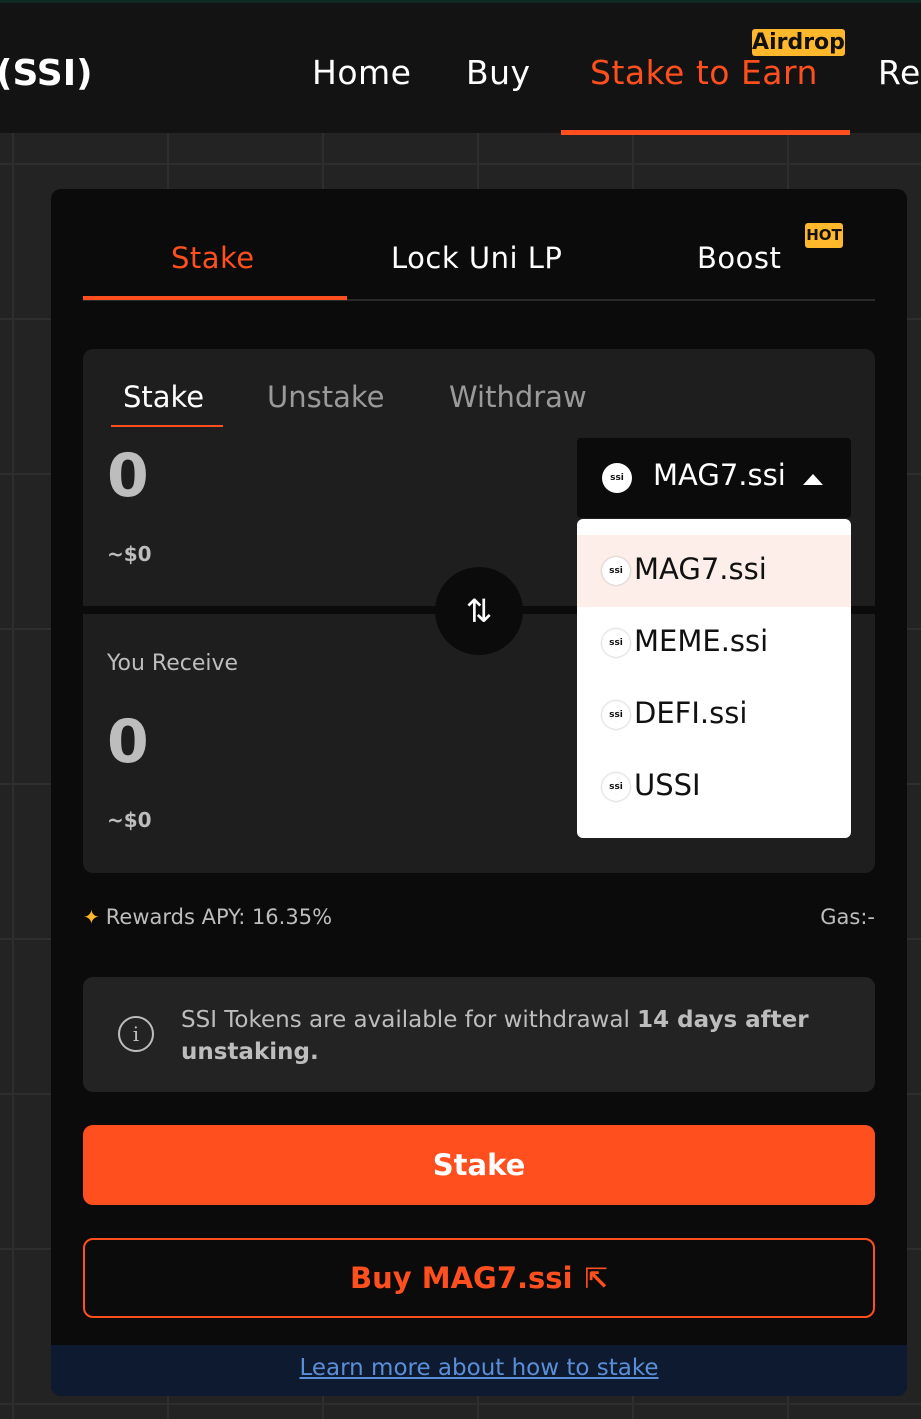  I want to click on top-nav: (SSI) Home Buy Stake to Earn Re Airdrop, so click(460, 67).